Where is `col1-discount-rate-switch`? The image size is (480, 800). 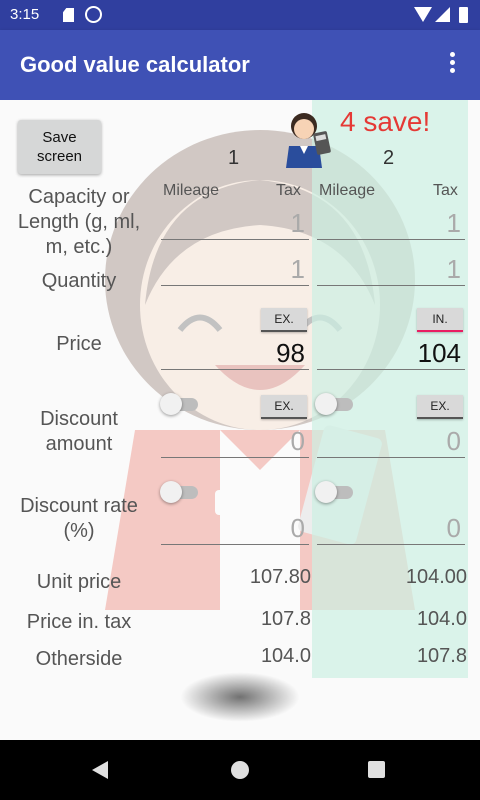
col1-discount-rate-switch is located at coordinates (180, 492).